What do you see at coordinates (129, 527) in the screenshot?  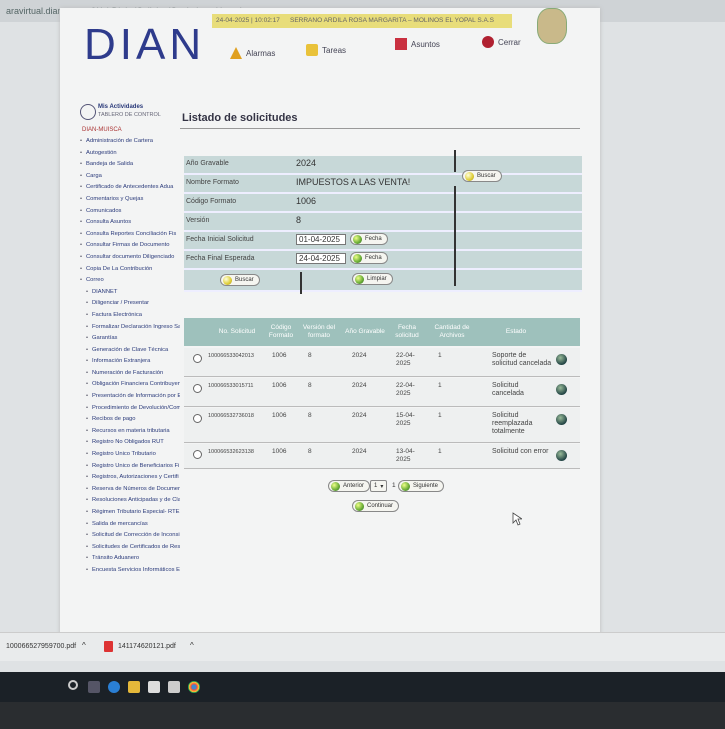 I see `sidebar-item: Salida de mercancías` at bounding box center [129, 527].